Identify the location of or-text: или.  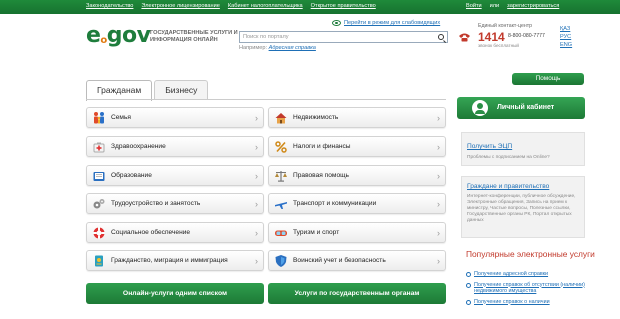
(494, 6).